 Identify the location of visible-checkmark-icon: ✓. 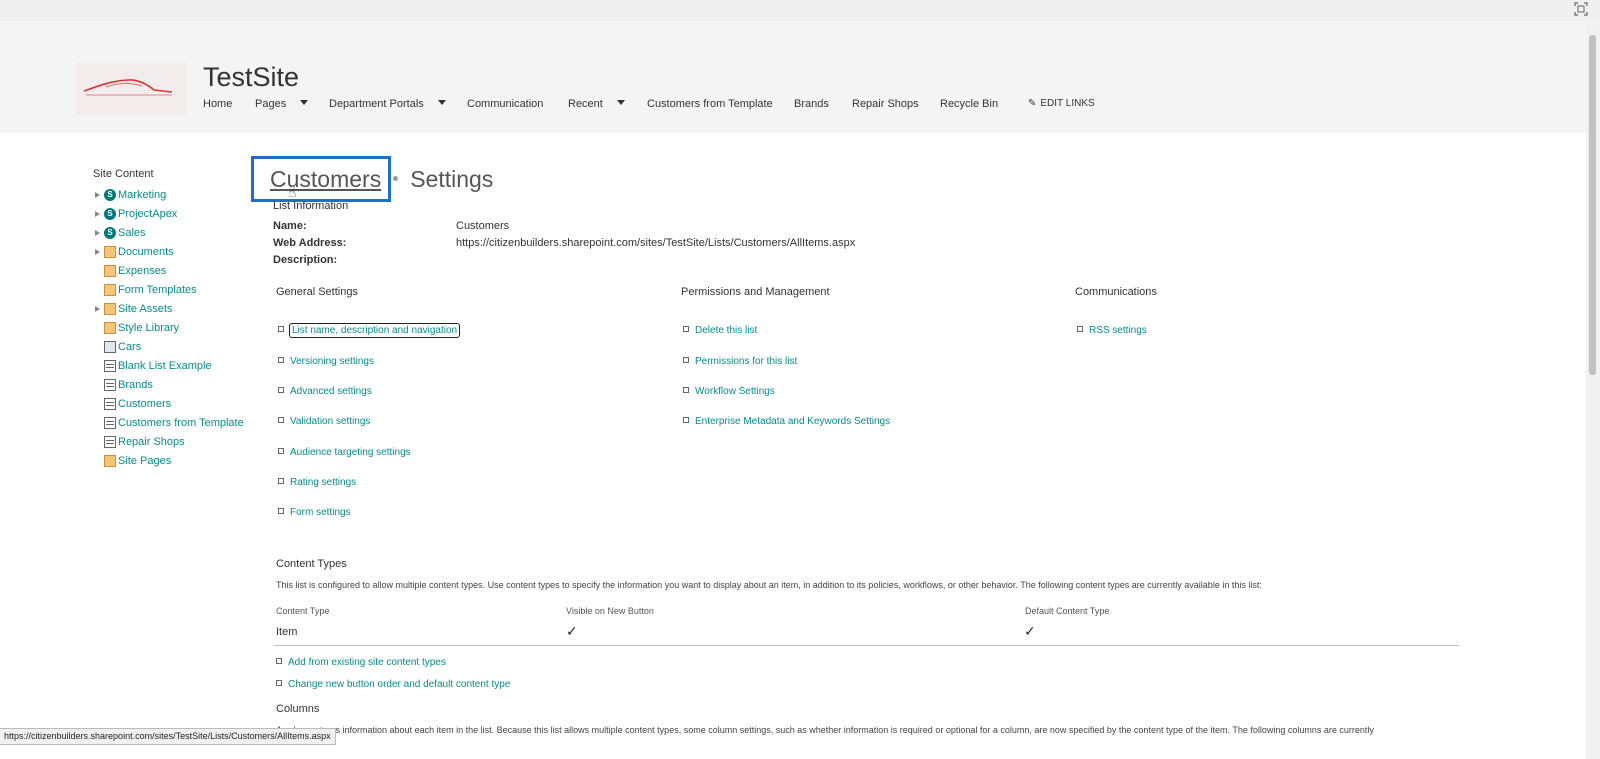
(572, 631).